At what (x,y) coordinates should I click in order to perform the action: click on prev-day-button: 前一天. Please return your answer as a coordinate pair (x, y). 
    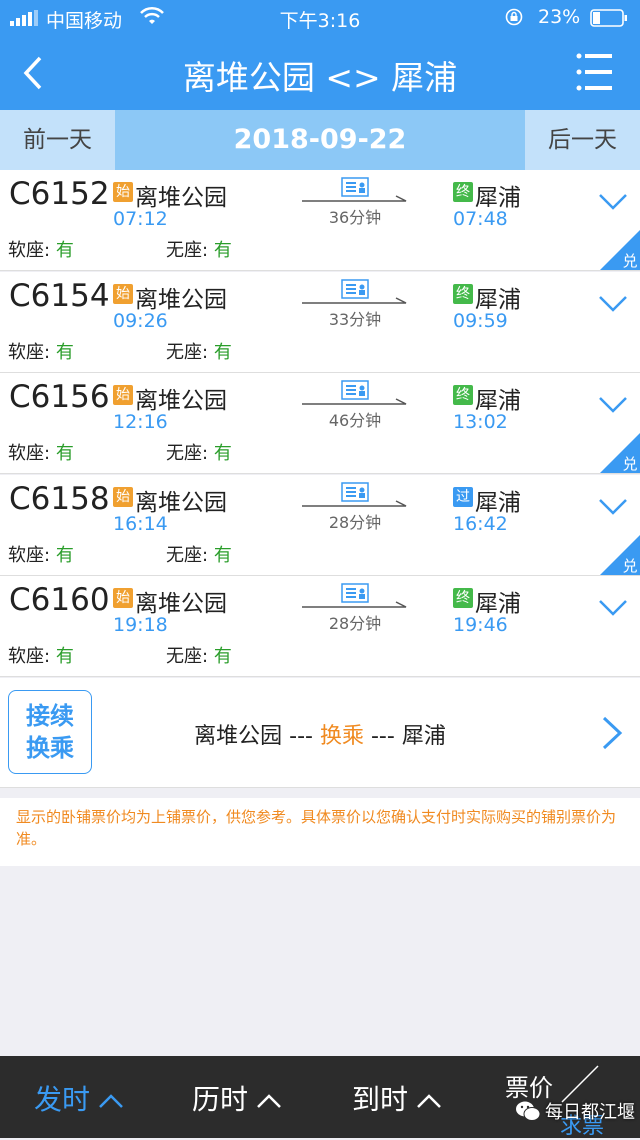
    Looking at the image, I should click on (57, 140).